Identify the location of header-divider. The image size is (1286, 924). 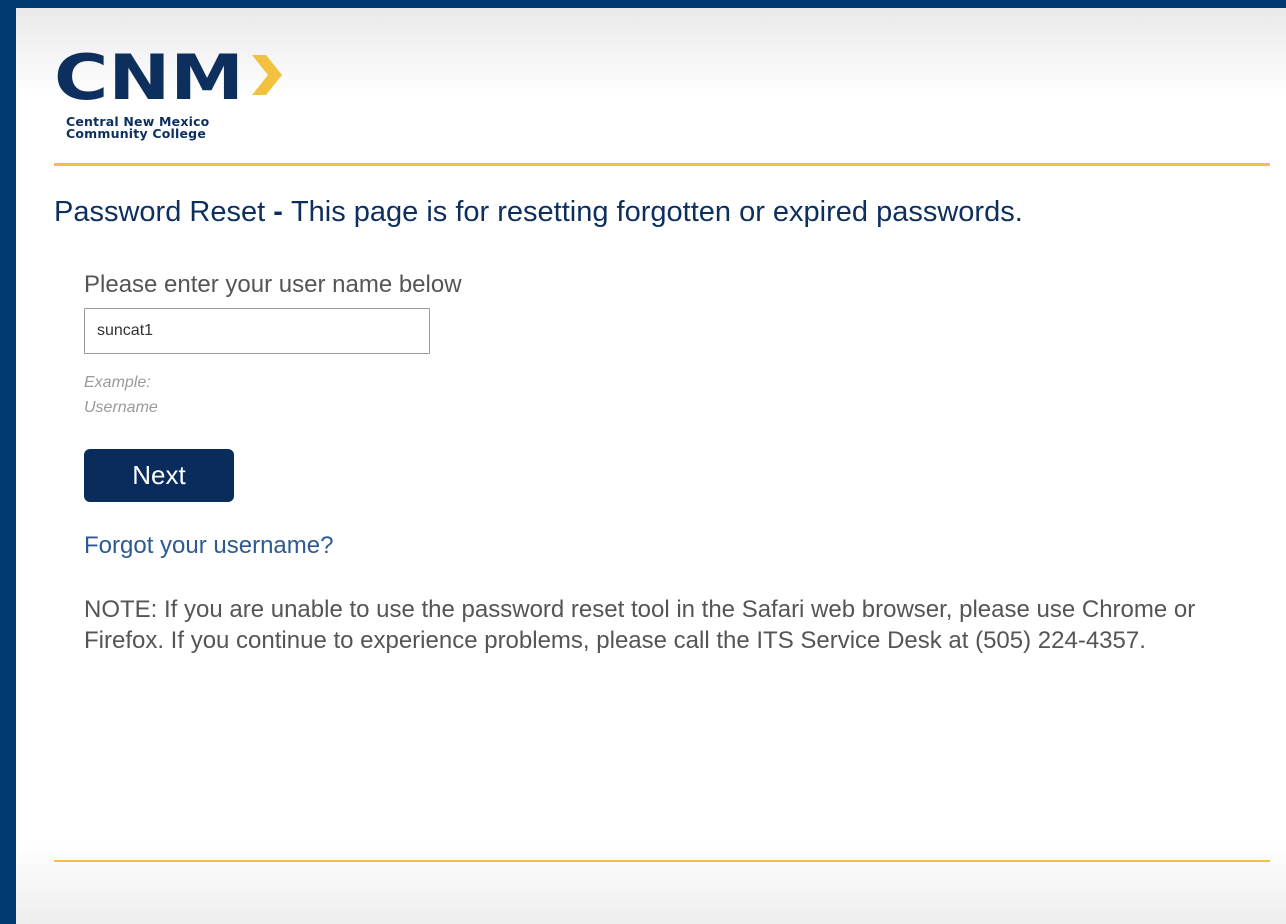
(662, 164).